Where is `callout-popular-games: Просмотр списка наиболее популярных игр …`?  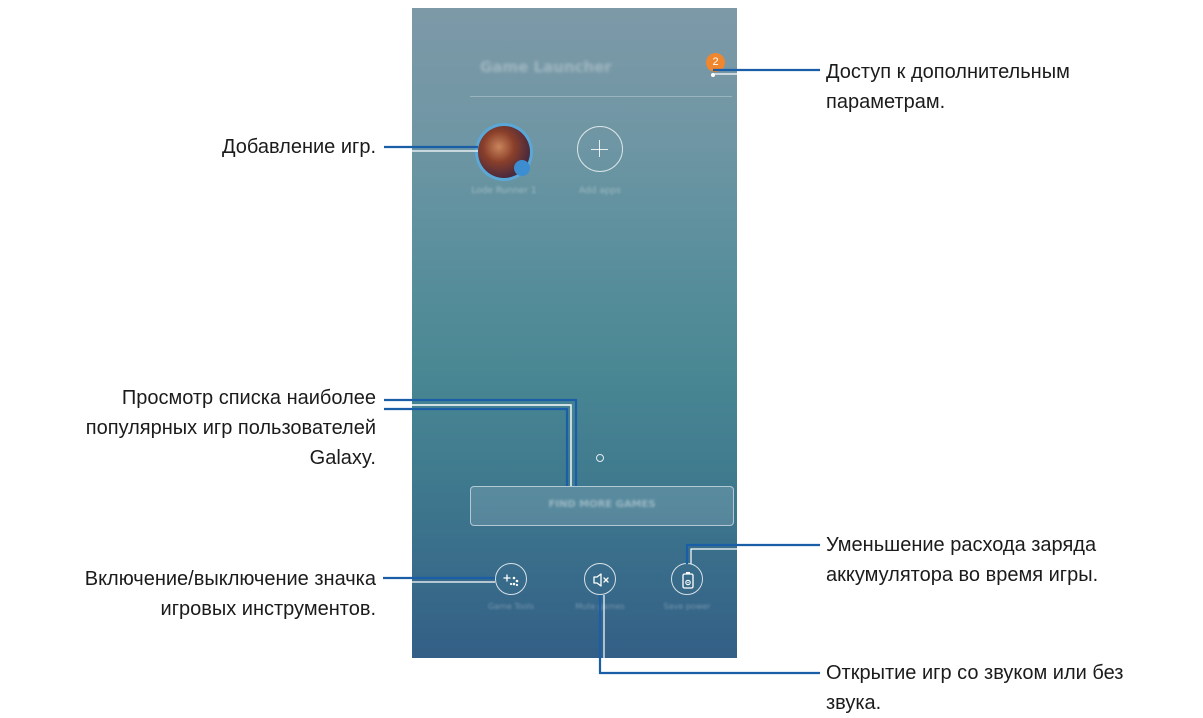
callout-popular-games: Просмотр списка наиболее популярных игр … is located at coordinates (230, 428).